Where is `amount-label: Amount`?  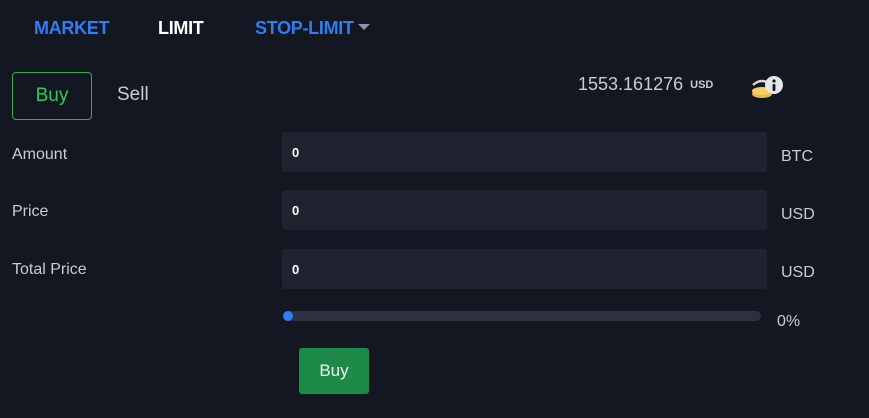 amount-label: Amount is located at coordinates (40, 154).